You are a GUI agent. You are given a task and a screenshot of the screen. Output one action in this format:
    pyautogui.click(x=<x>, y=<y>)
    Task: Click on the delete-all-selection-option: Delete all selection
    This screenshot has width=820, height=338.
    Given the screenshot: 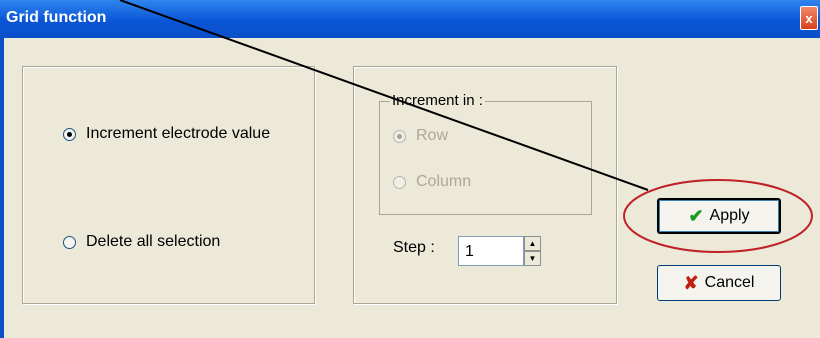 What is the action you would take?
    pyautogui.click(x=141, y=242)
    